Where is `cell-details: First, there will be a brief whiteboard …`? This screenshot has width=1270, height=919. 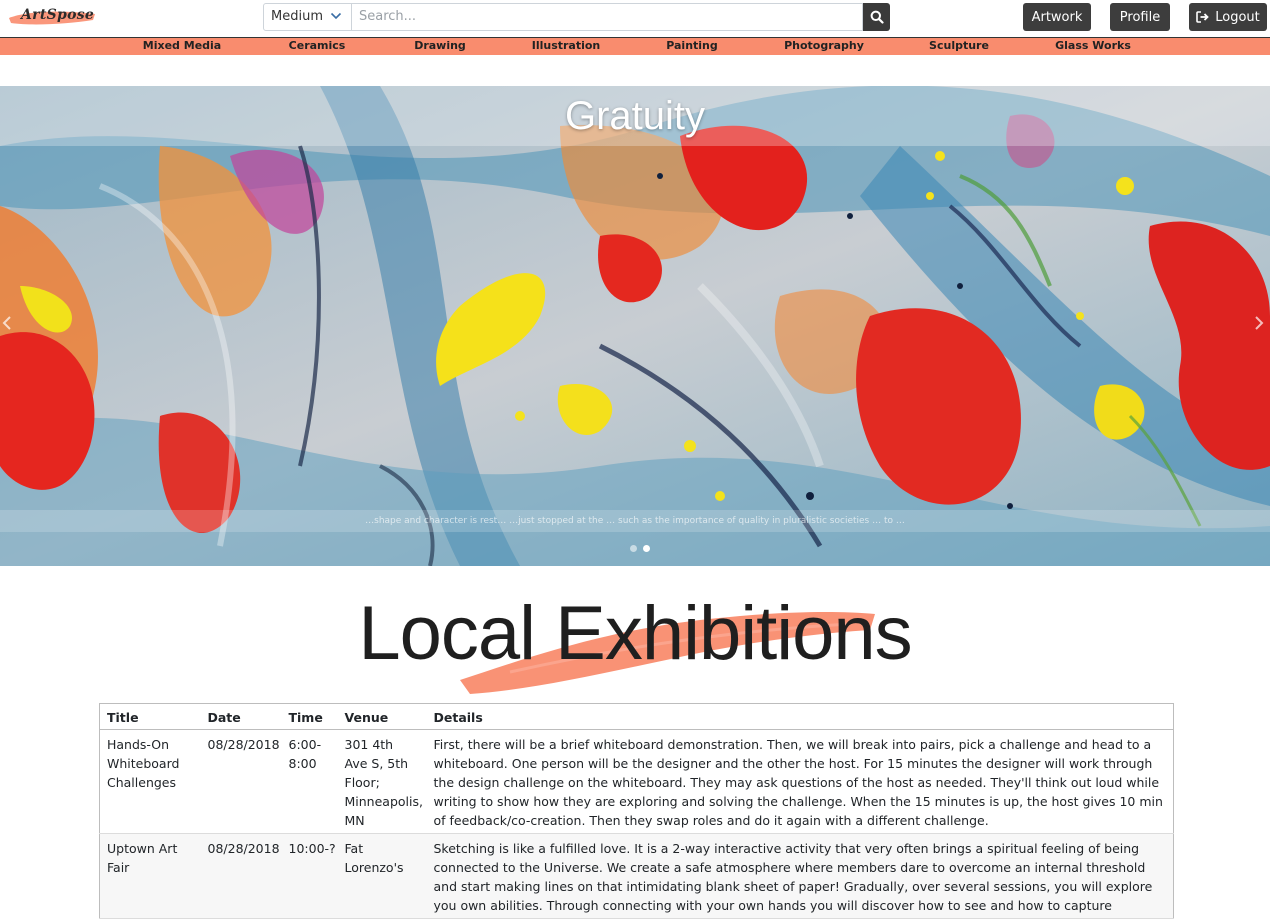
cell-details: First, there will be a brief whiteboard … is located at coordinates (800, 781).